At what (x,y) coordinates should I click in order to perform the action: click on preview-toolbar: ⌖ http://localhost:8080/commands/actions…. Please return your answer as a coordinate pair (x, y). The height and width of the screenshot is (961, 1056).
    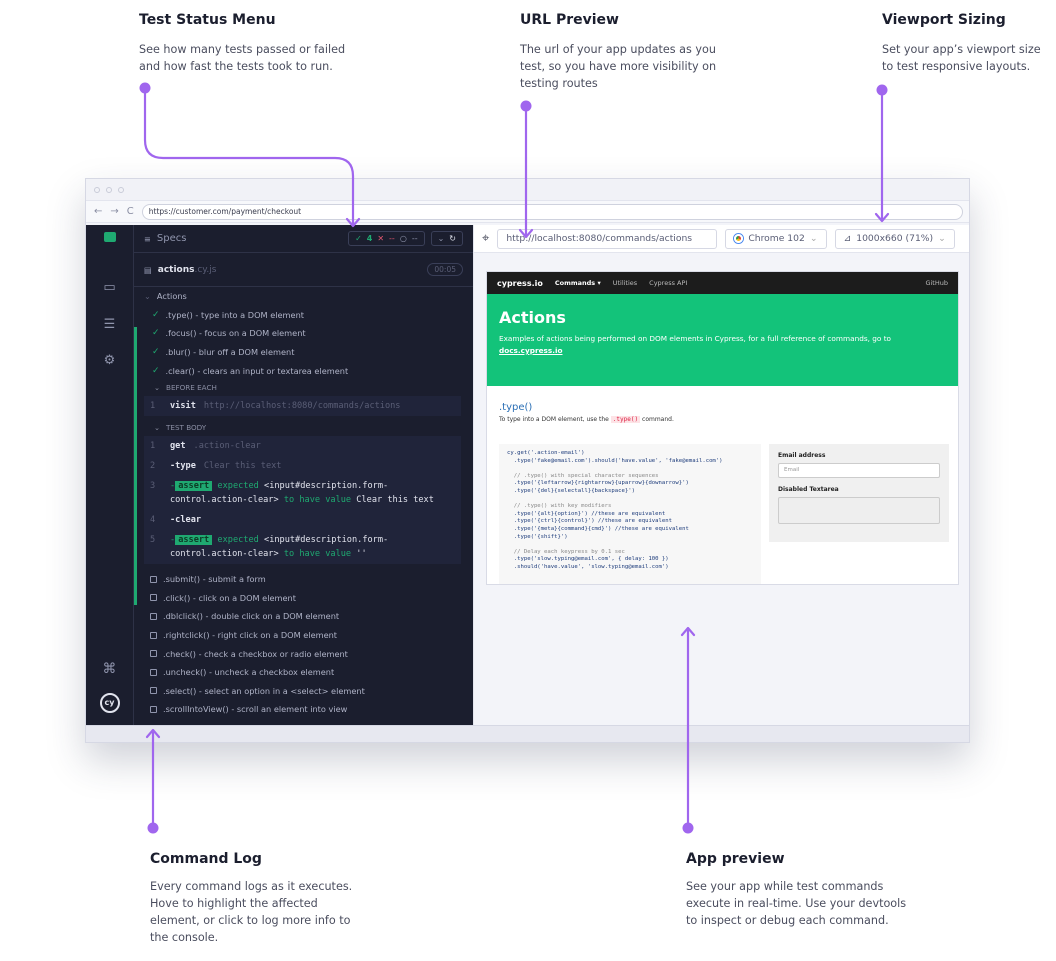
    Looking at the image, I should click on (721, 239).